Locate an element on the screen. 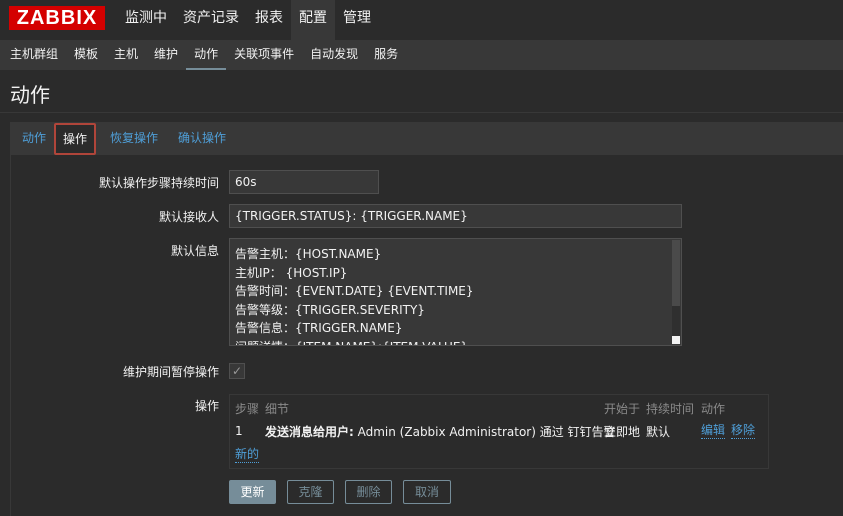  col-duration: 持续时间 is located at coordinates (670, 409).